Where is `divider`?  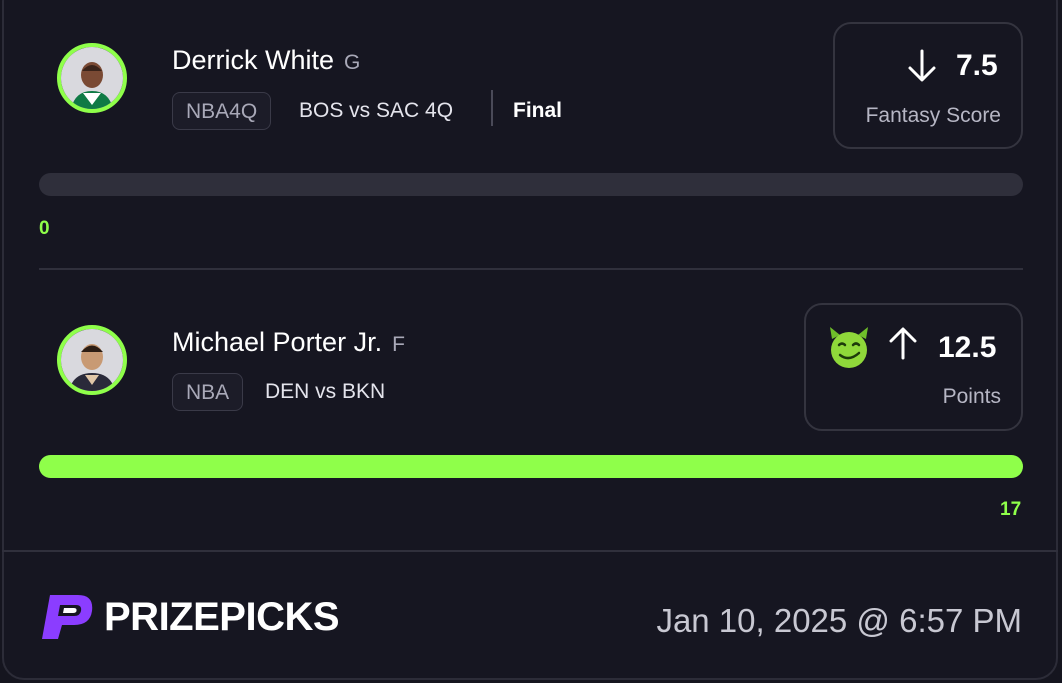 divider is located at coordinates (492, 108).